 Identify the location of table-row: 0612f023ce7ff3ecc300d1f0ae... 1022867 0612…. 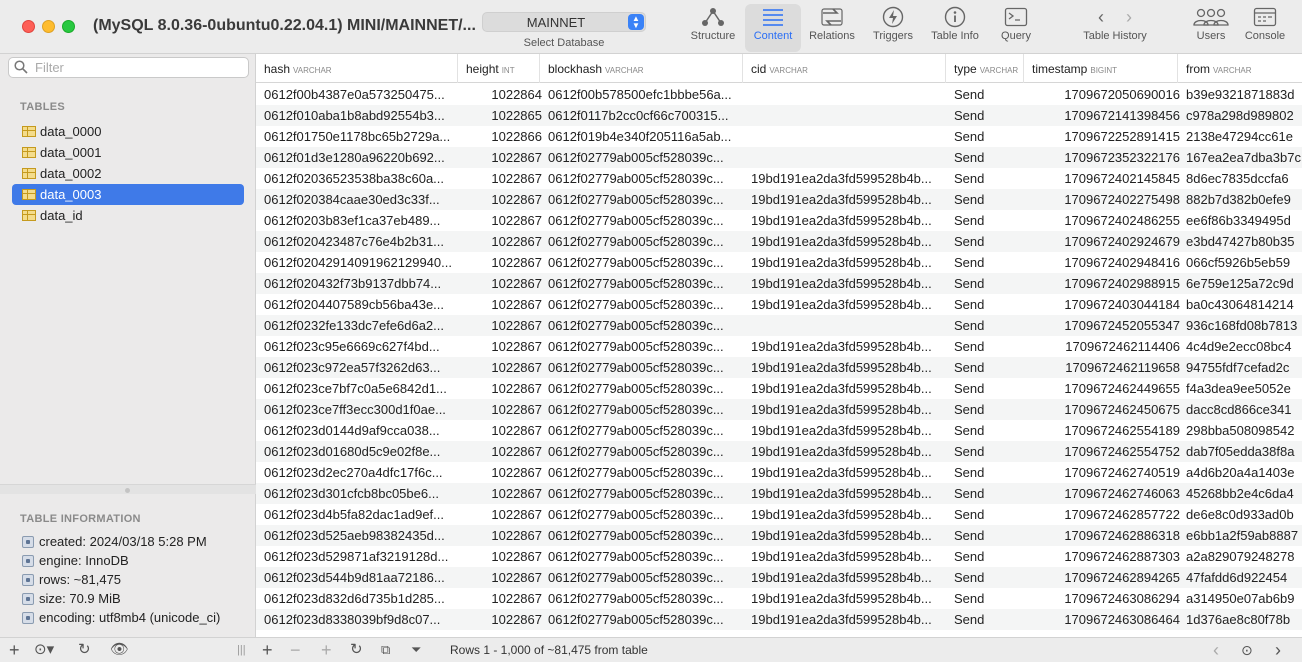
(779, 409).